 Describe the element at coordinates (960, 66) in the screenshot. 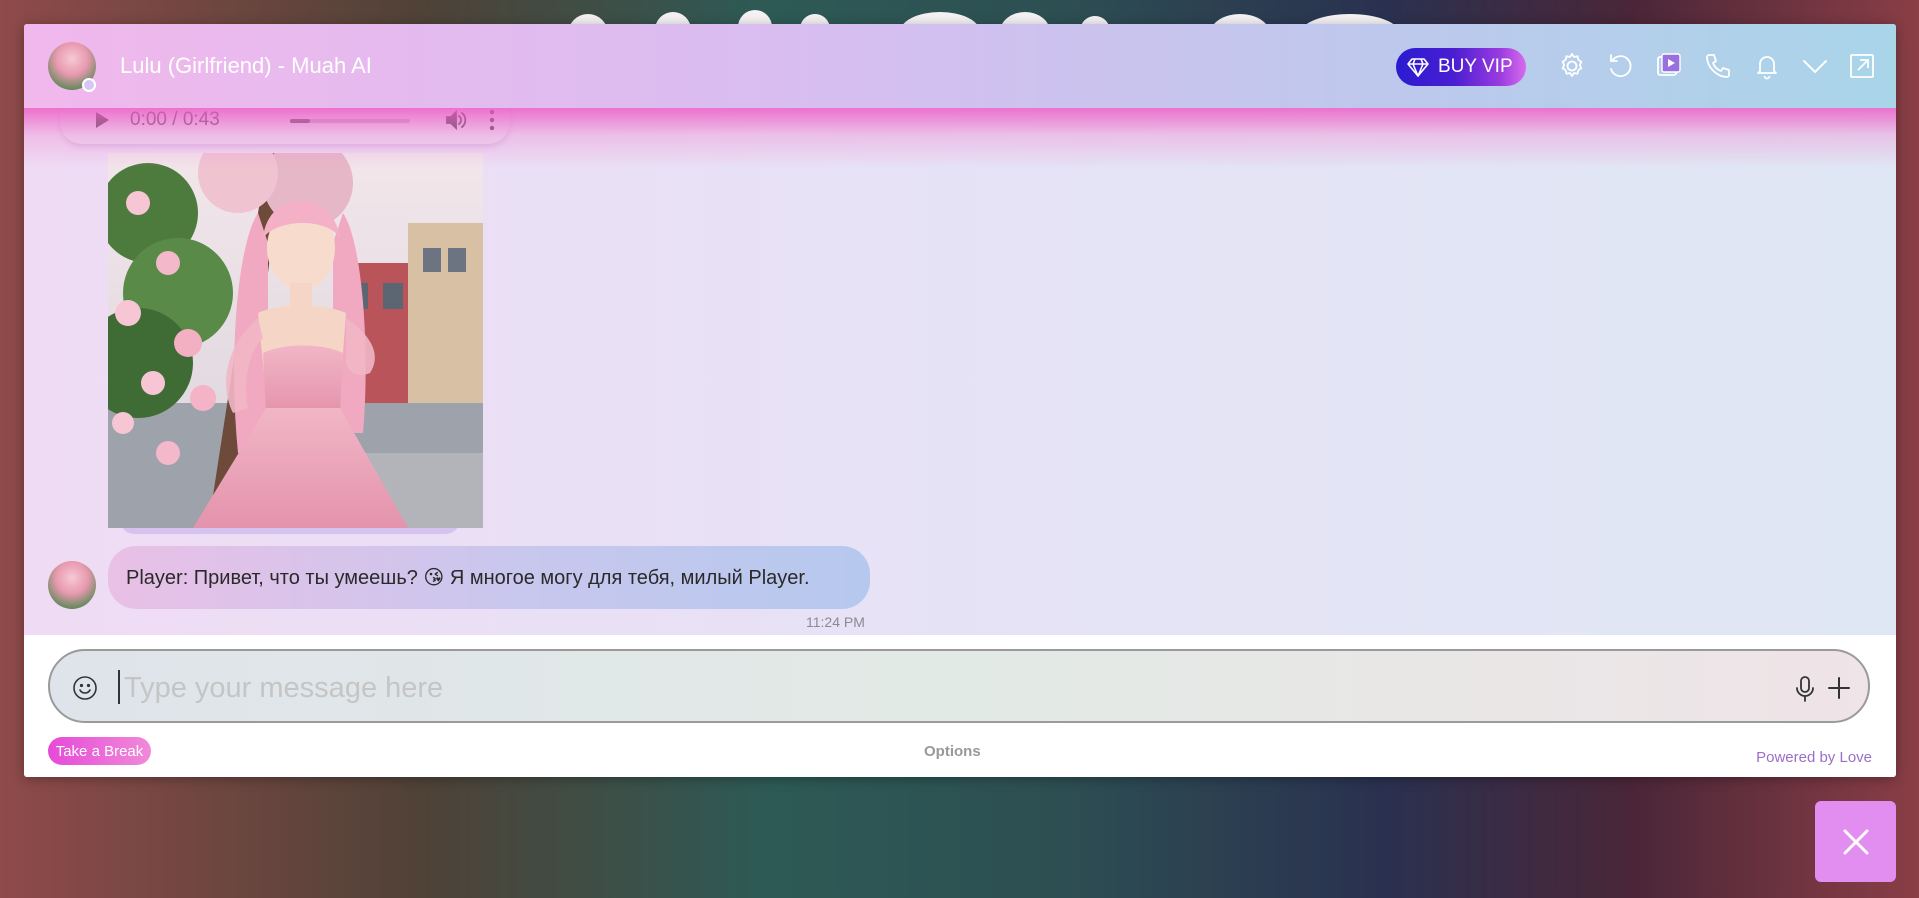

I see `chat-header: Lulu (Girlfriend) - Muah AI BUY VIP` at that location.